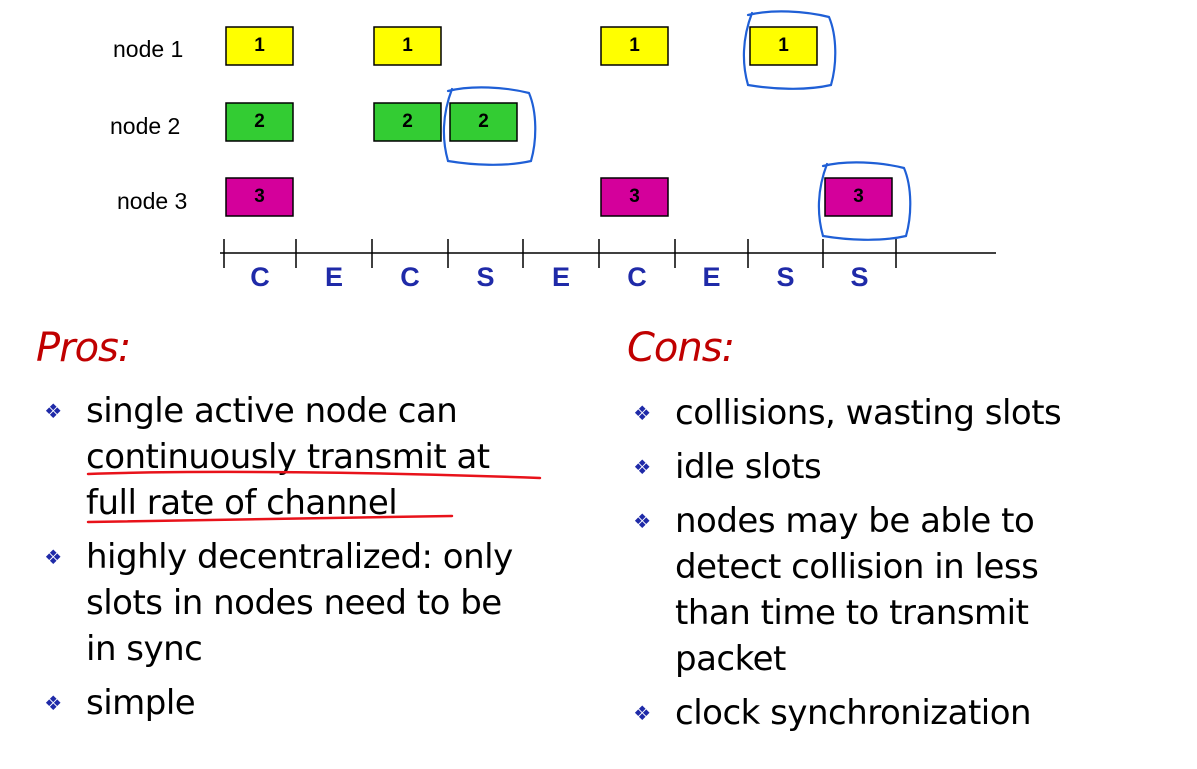  I want to click on slot-label-8: S, so click(859, 277).